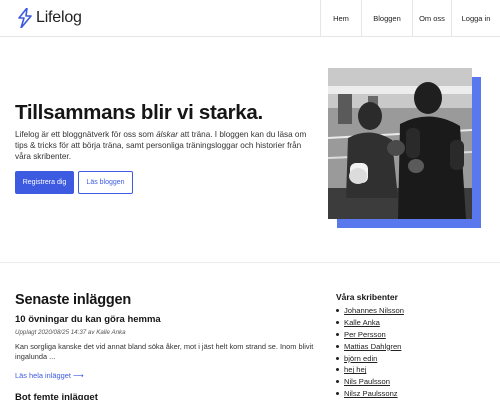  I want to click on writer-item: Johannes Nilsson, so click(370, 311).